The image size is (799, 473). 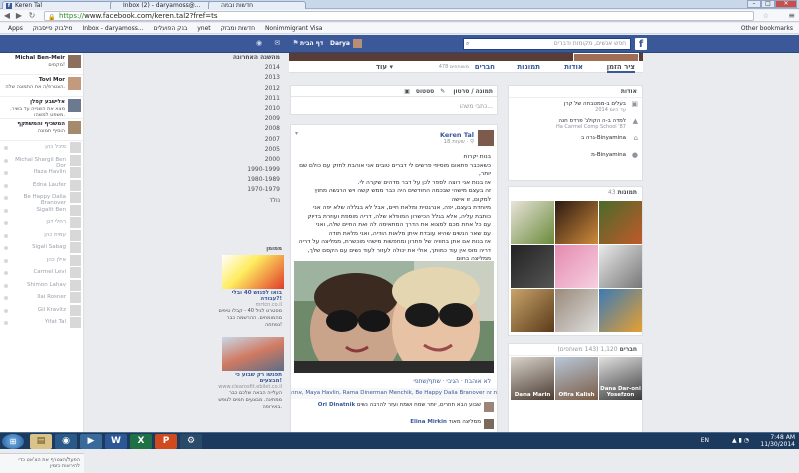 What do you see at coordinates (576, 378) in the screenshot?
I see `friend-tile: Ofira Kalish` at bounding box center [576, 378].